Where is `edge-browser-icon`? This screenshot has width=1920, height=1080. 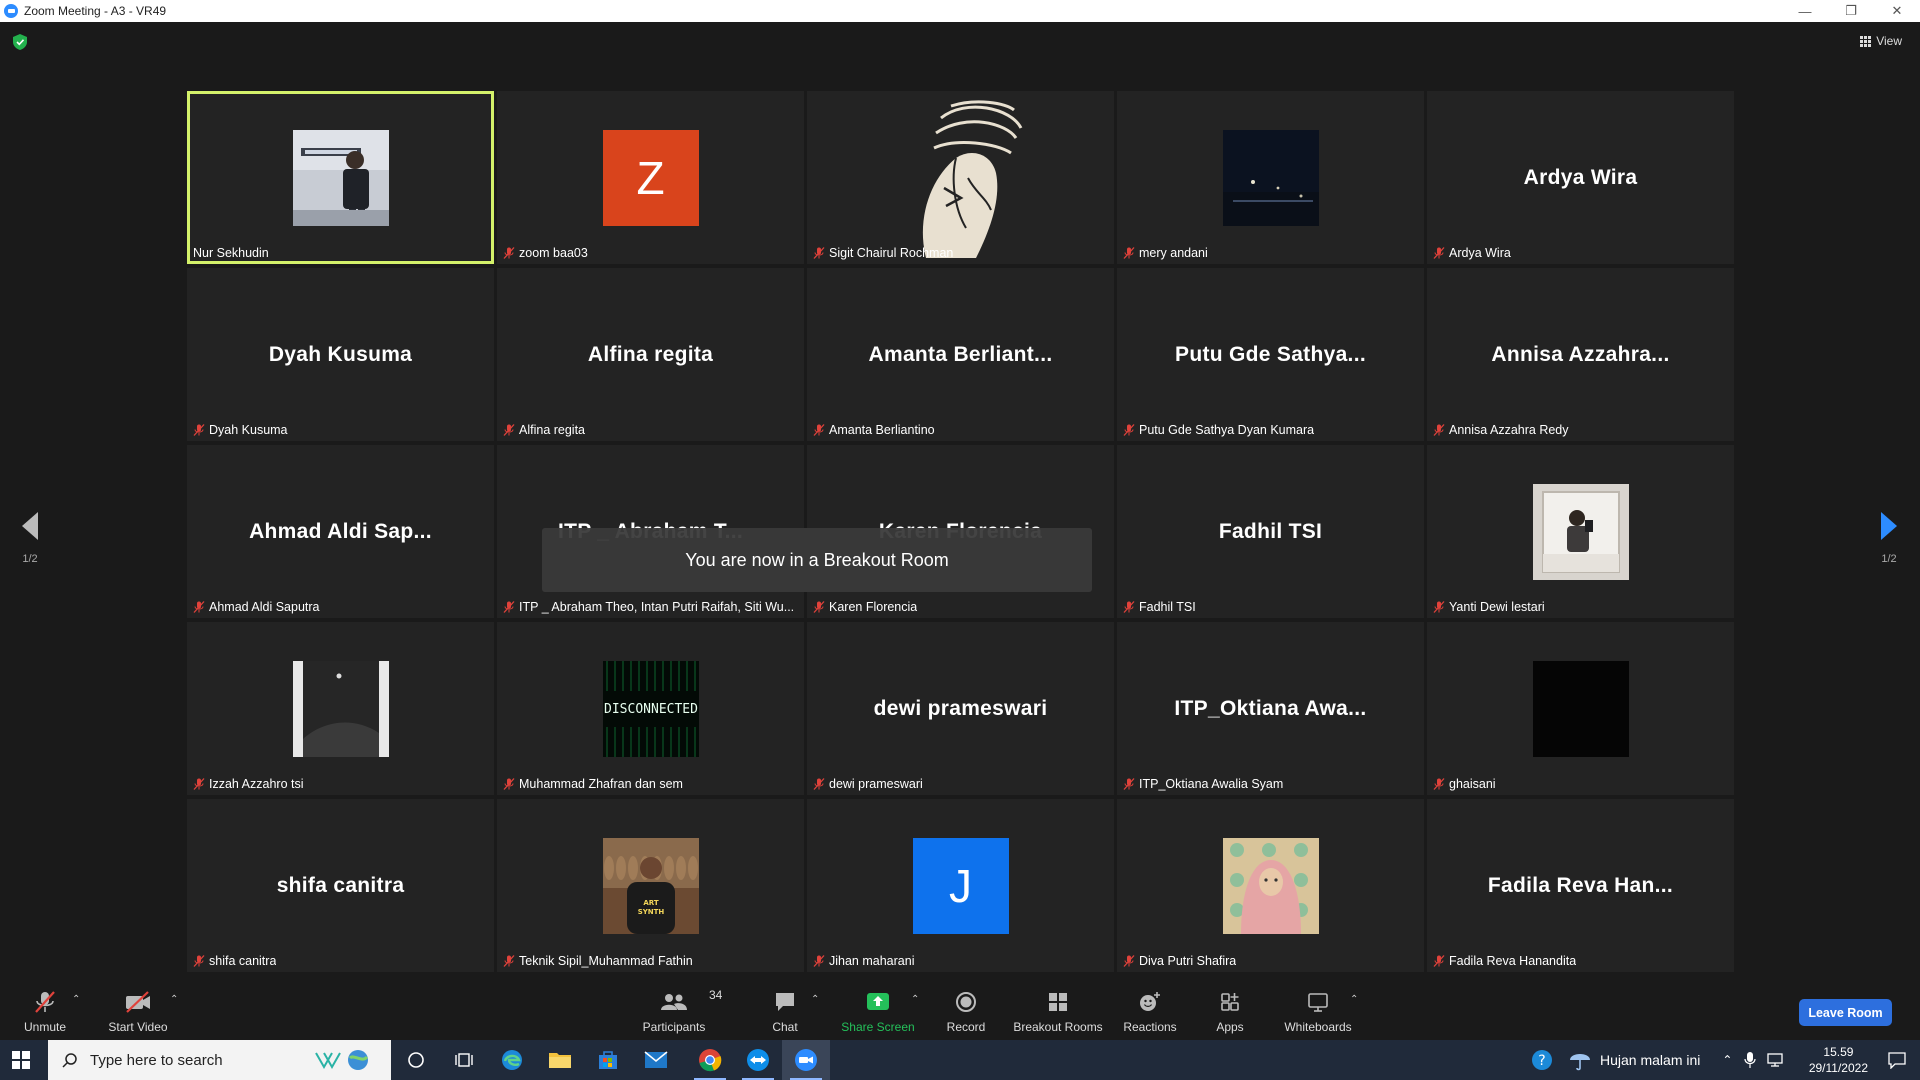
edge-browser-icon is located at coordinates (512, 1060).